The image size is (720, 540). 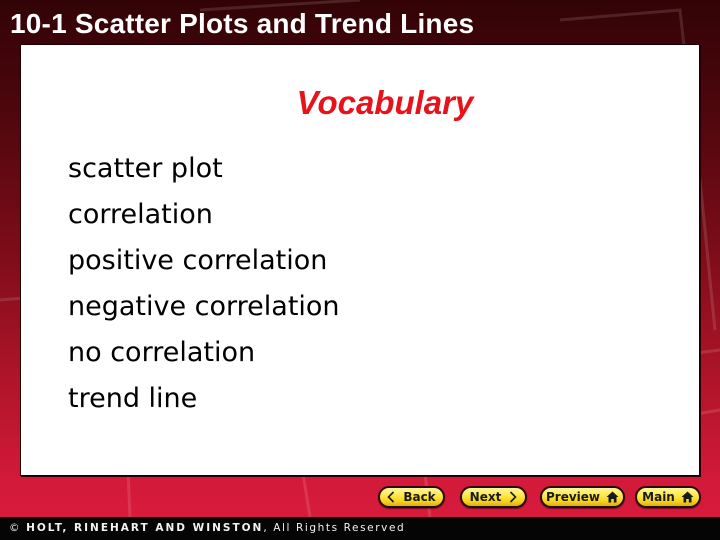 What do you see at coordinates (573, 497) in the screenshot?
I see `preview-button-label: Preview` at bounding box center [573, 497].